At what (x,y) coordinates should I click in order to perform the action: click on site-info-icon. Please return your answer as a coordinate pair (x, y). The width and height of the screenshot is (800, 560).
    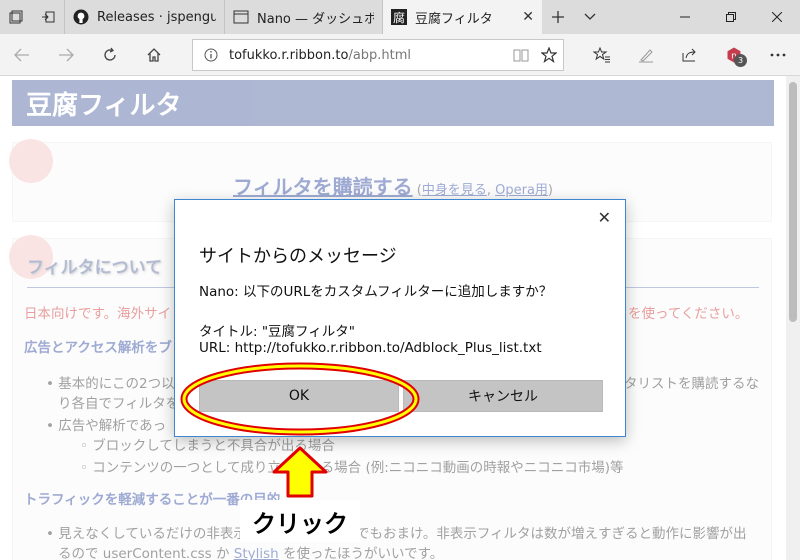
    Looking at the image, I should click on (211, 55).